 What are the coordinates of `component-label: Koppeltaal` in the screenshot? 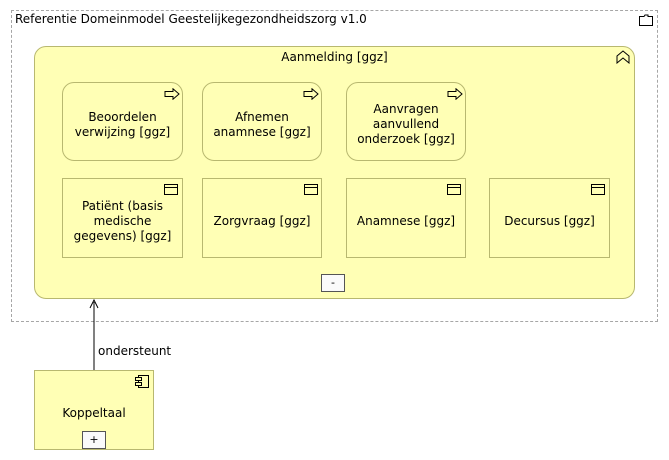 It's located at (94, 412).